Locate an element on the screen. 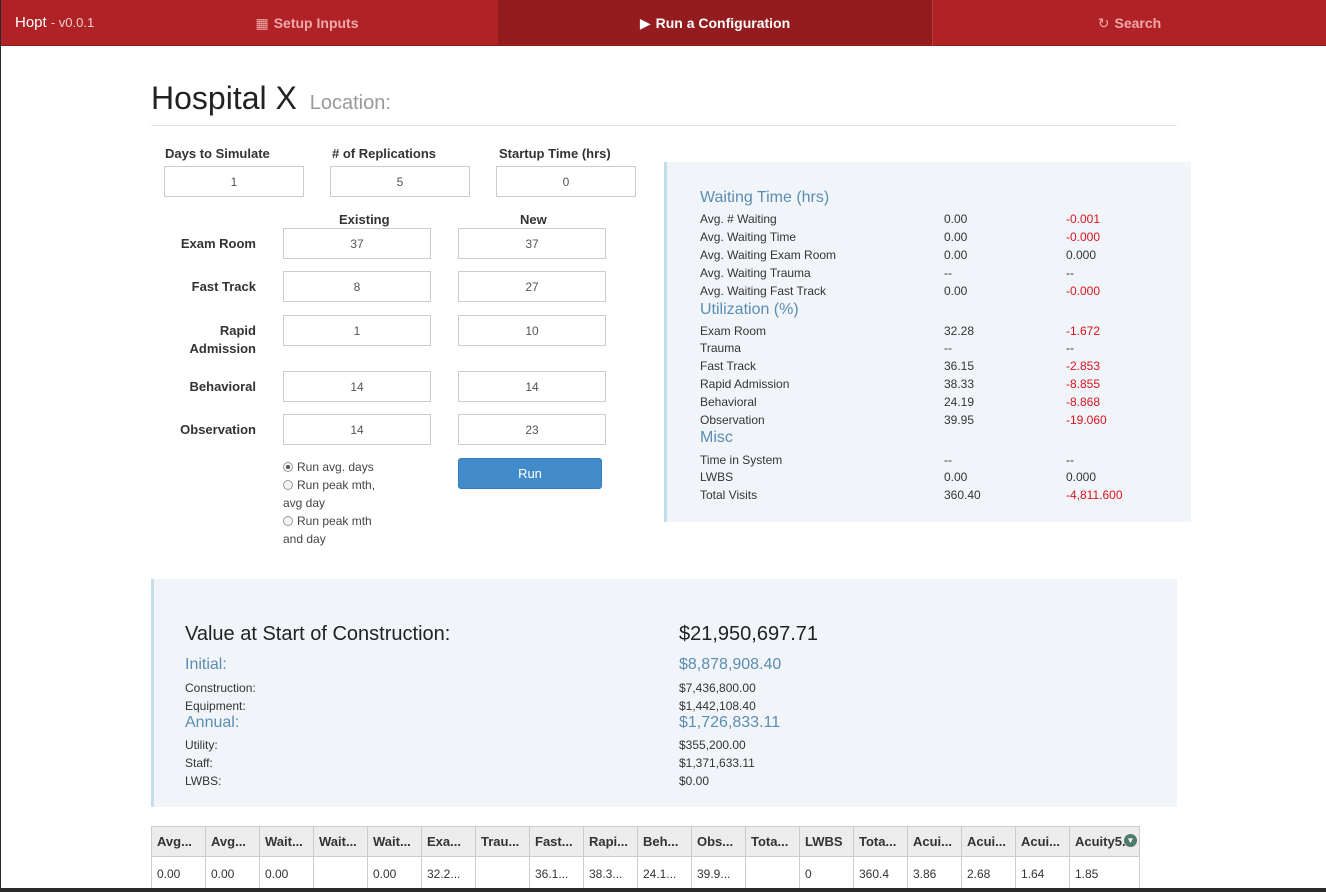  misc-heading: Misc is located at coordinates (716, 437).